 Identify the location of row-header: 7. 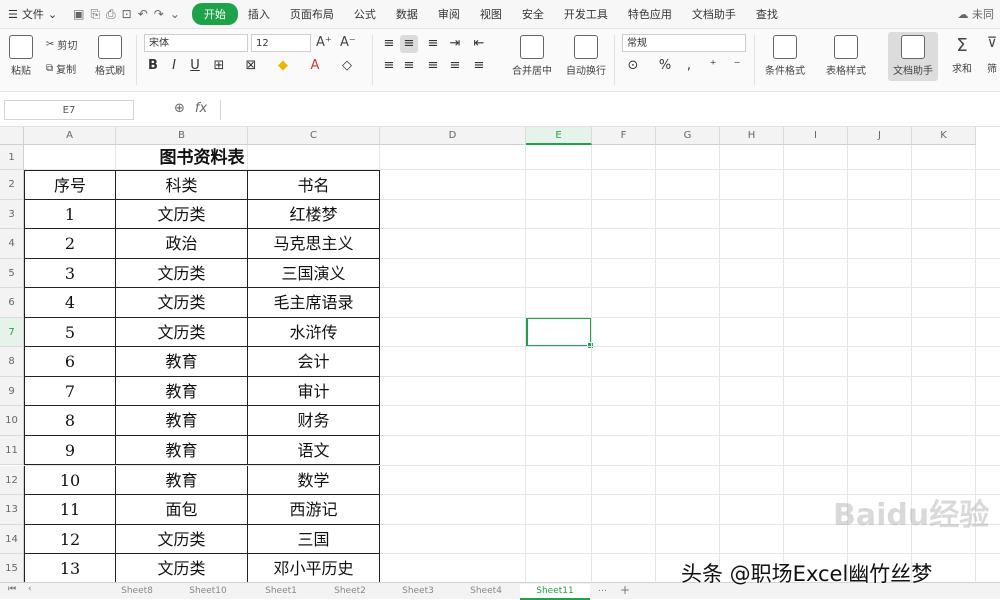
(12, 333).